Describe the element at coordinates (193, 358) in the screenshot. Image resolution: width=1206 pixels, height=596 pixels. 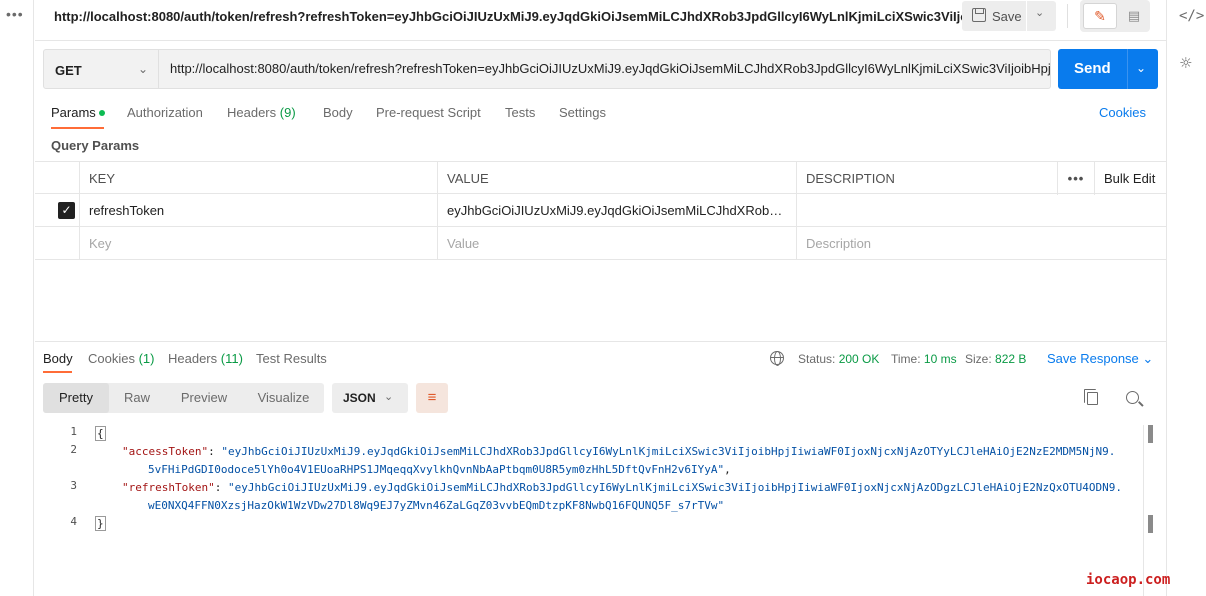
I see `response-headers-label: Headers` at that location.